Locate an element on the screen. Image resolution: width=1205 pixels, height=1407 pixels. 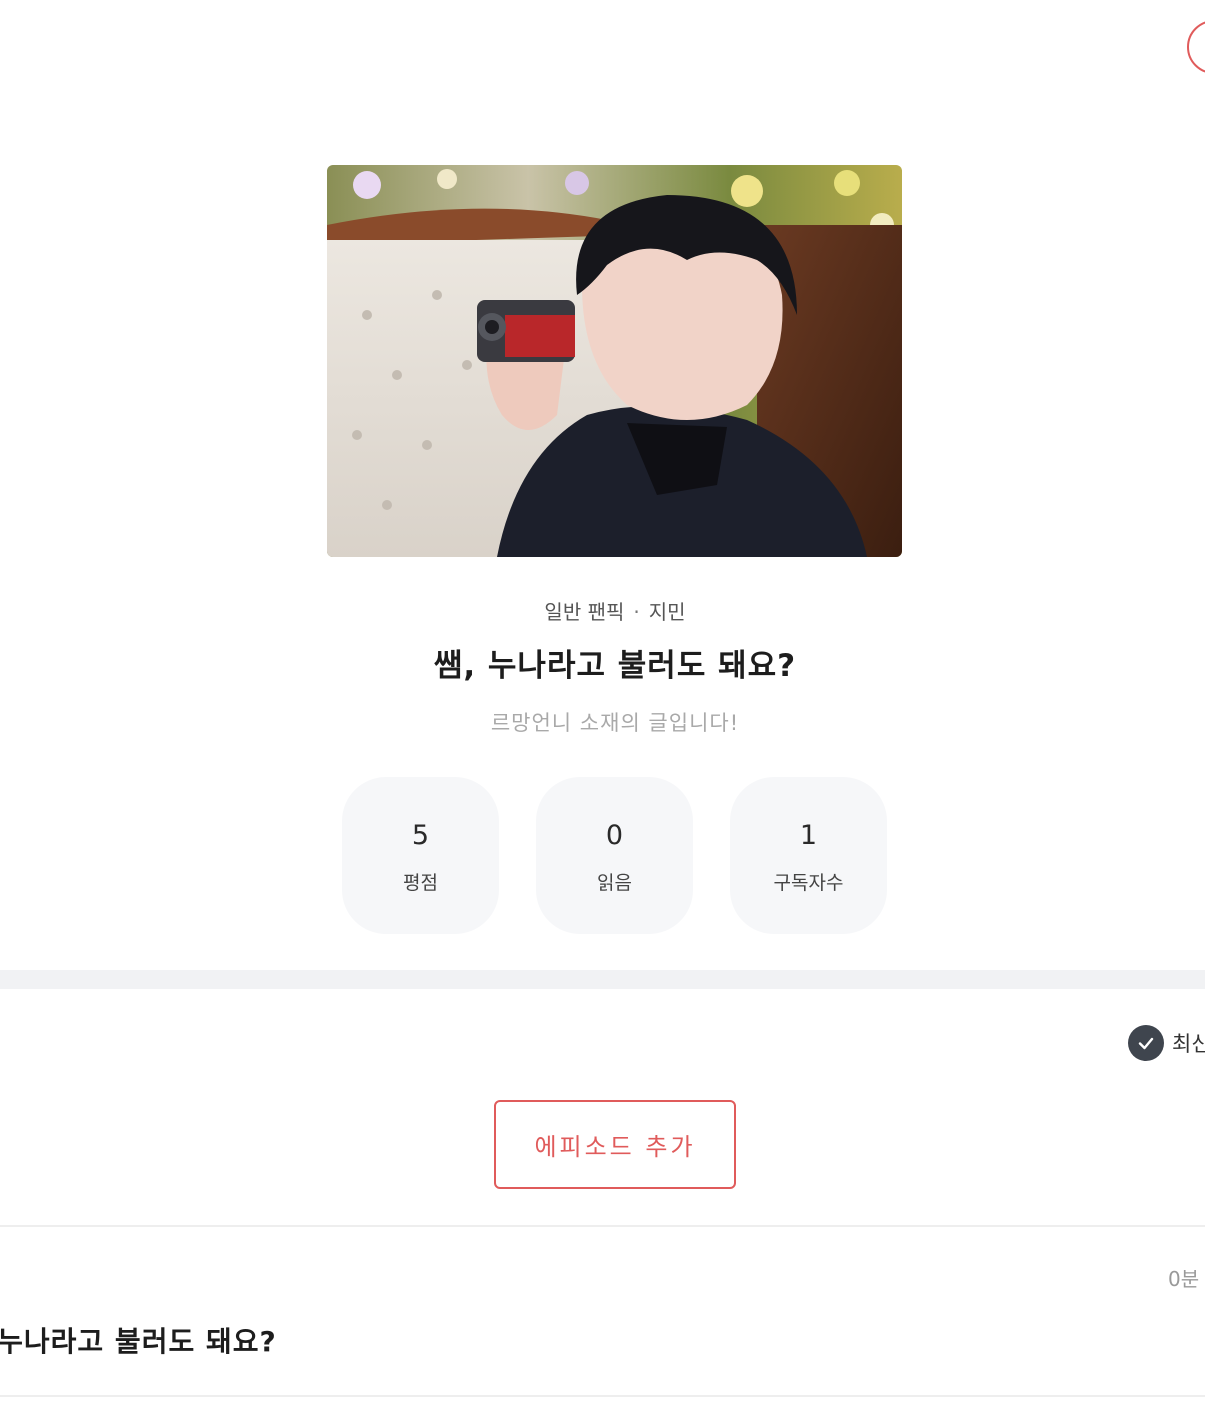
check-icon is located at coordinates (1146, 1043).